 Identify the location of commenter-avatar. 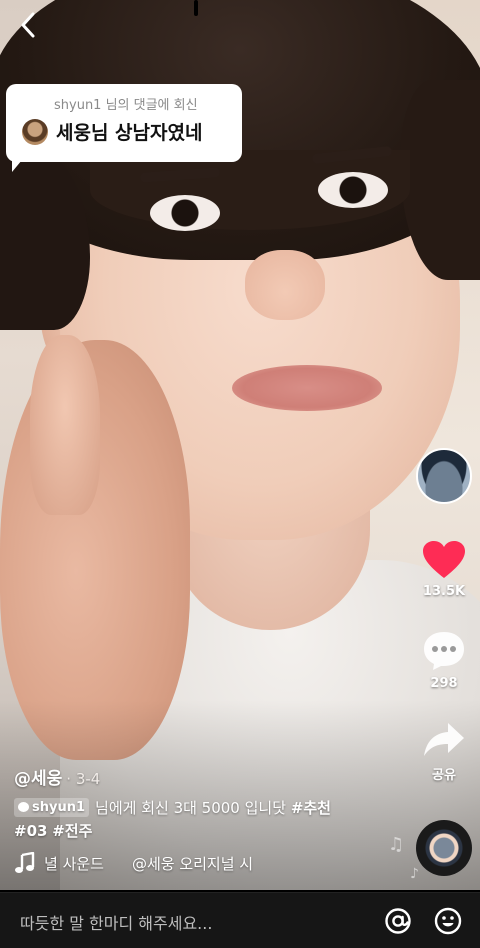
(35, 132).